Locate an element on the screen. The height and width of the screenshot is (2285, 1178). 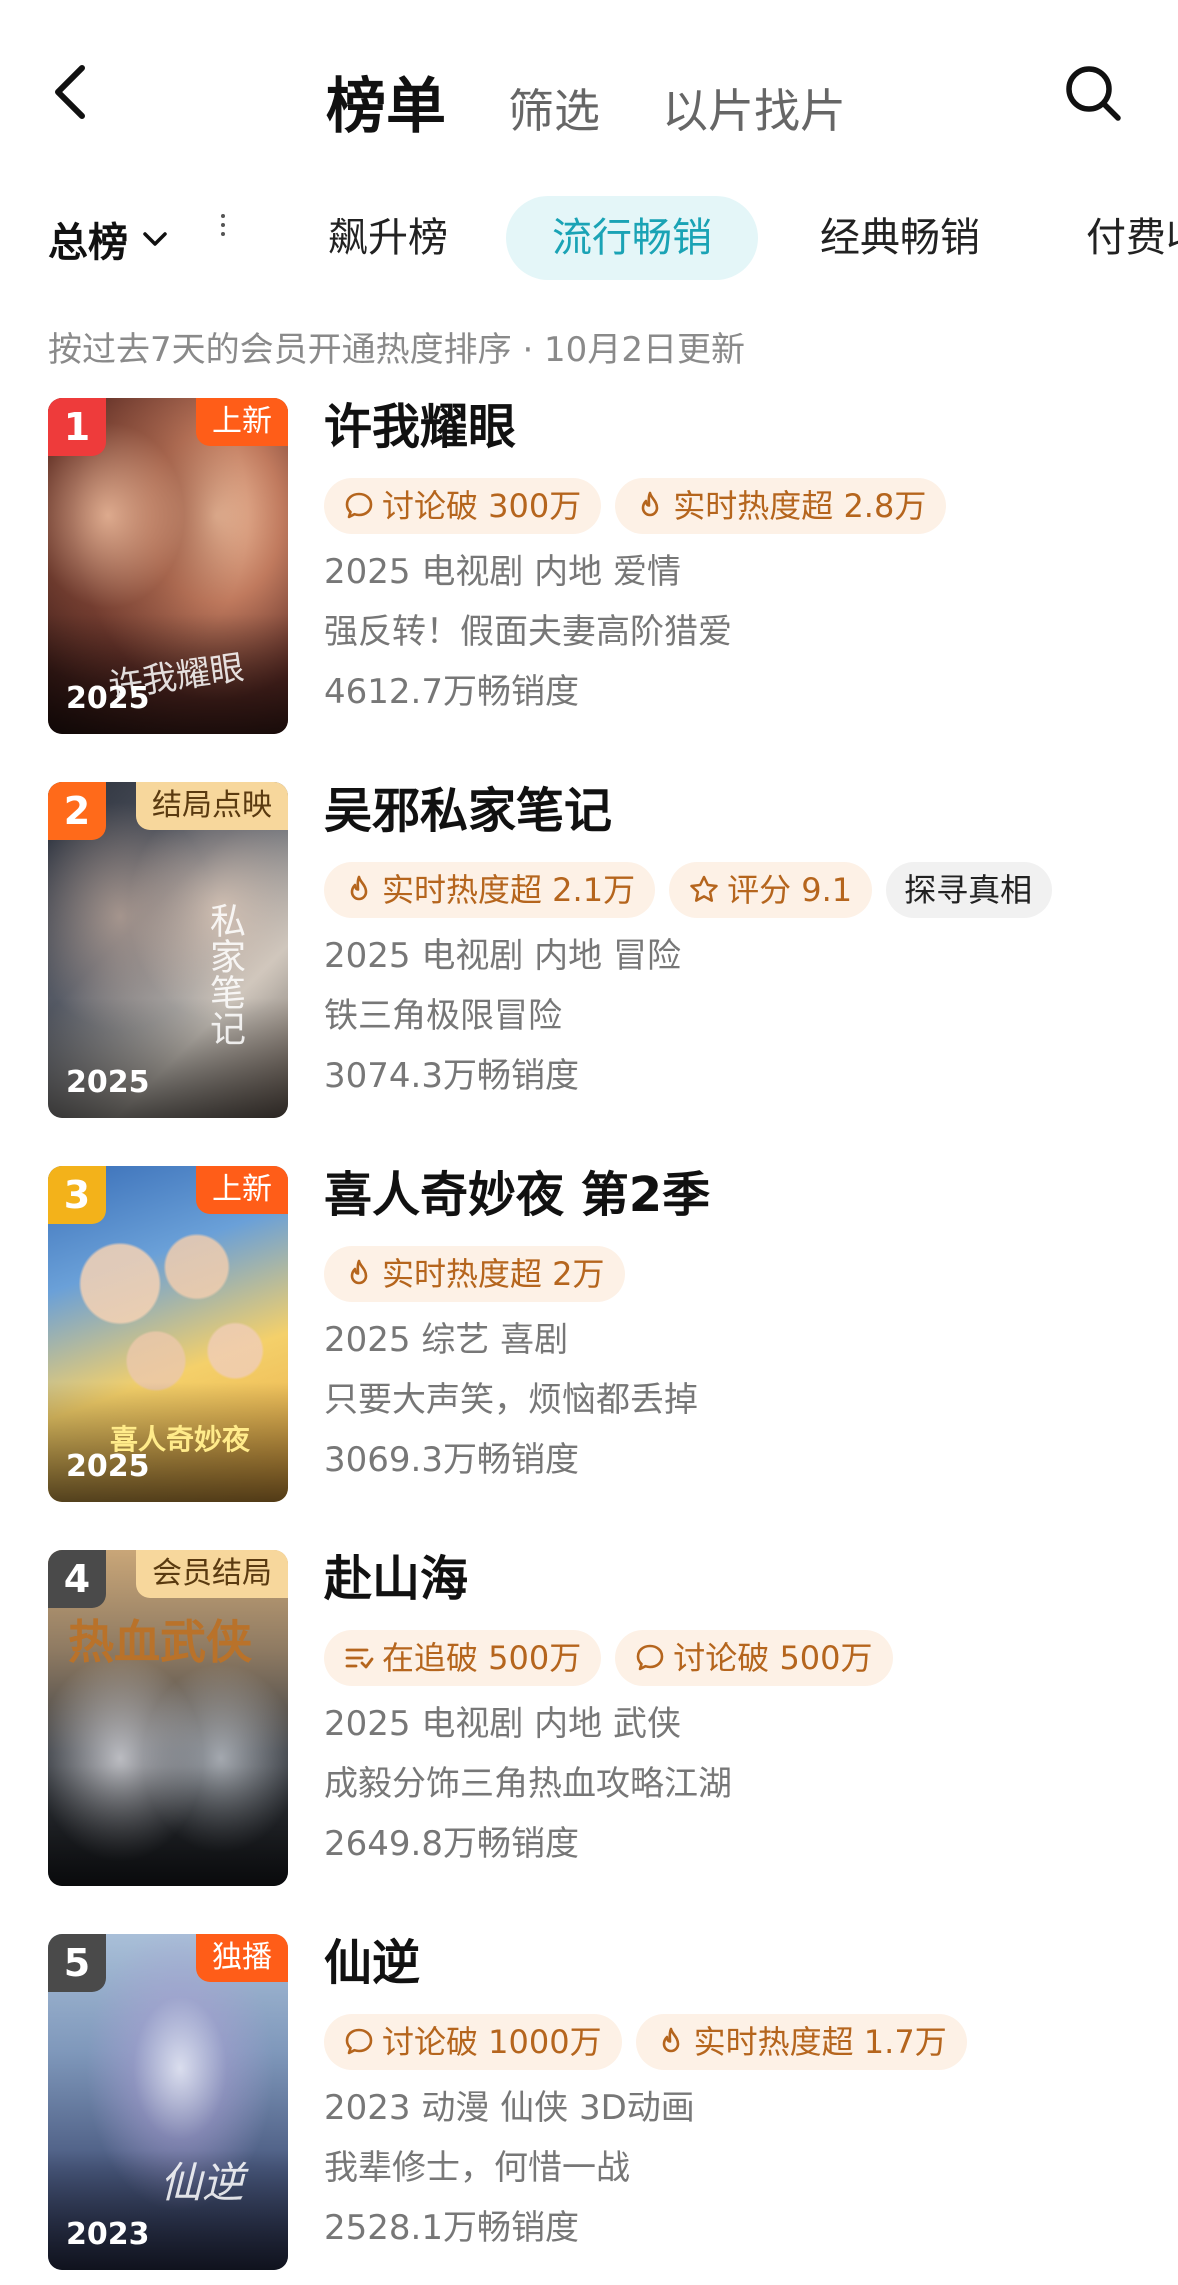
back-icon is located at coordinates (70, 92).